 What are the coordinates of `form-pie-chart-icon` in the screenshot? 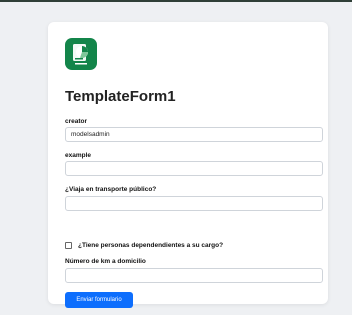 It's located at (81, 54).